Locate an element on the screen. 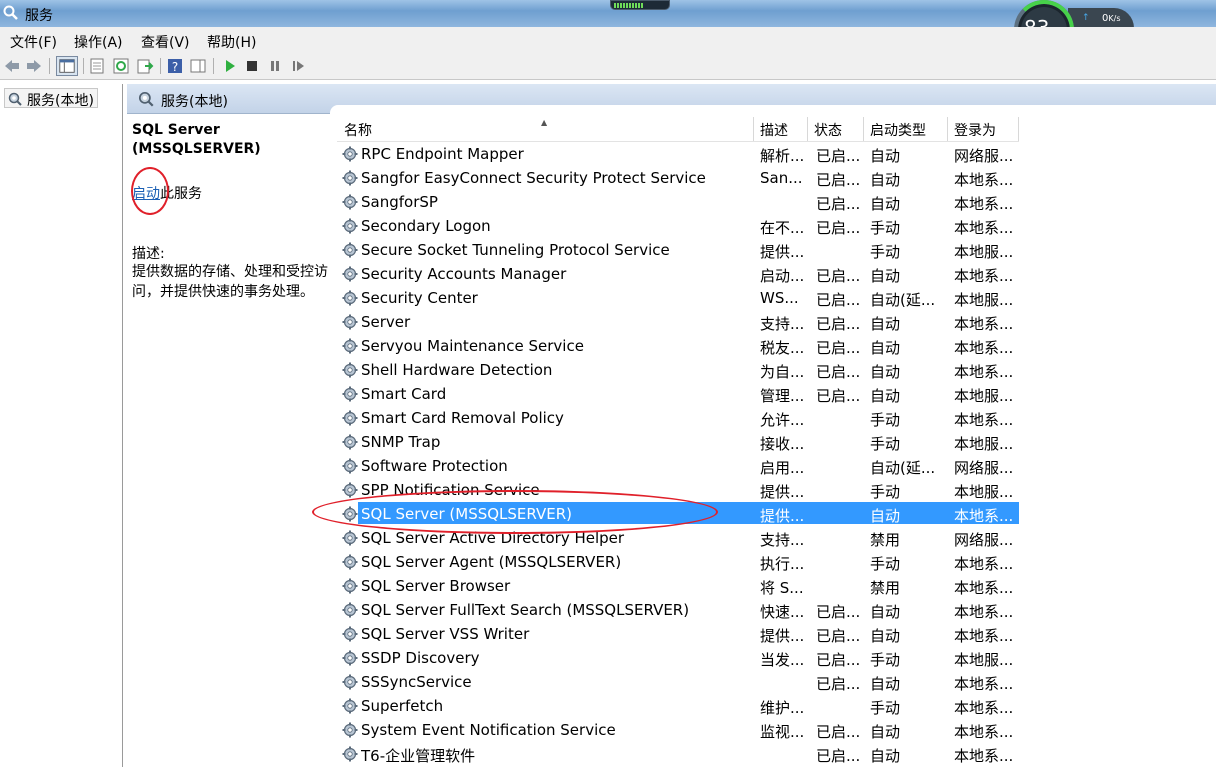  pause-service-icon is located at coordinates (275, 66).